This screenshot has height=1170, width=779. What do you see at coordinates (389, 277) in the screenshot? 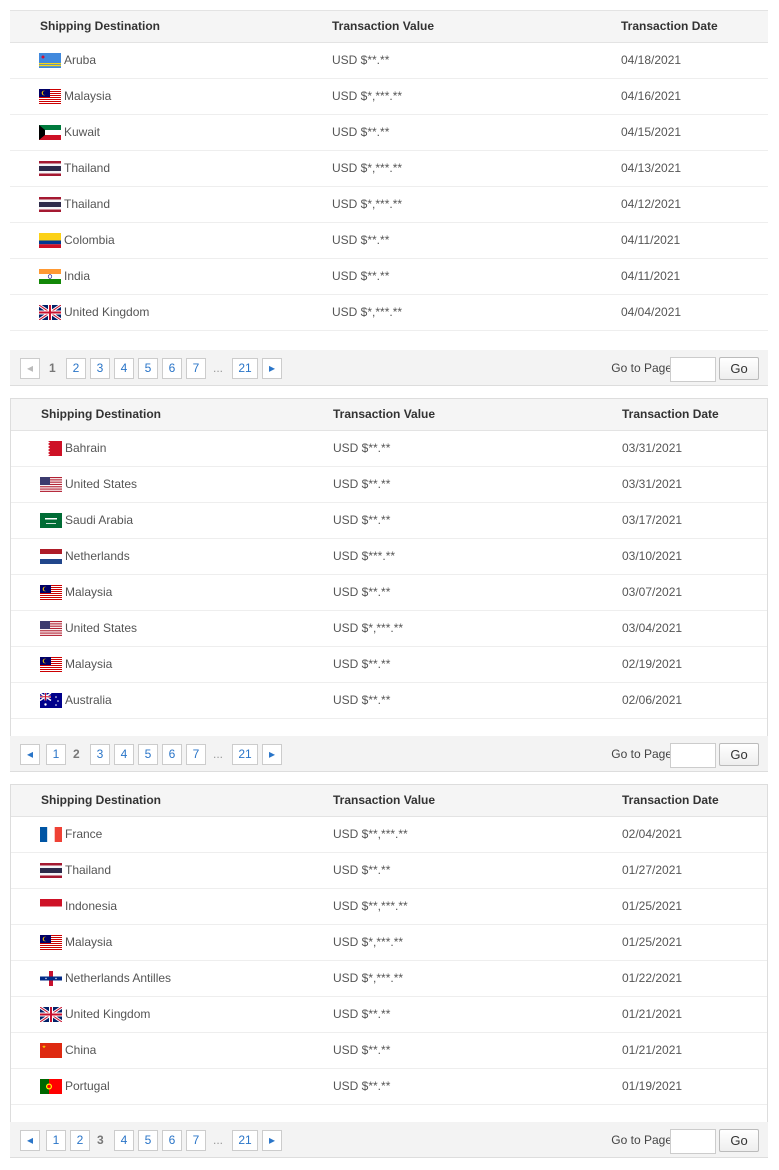
I see `table-row: India USD $**.** 04/11/2021` at bounding box center [389, 277].